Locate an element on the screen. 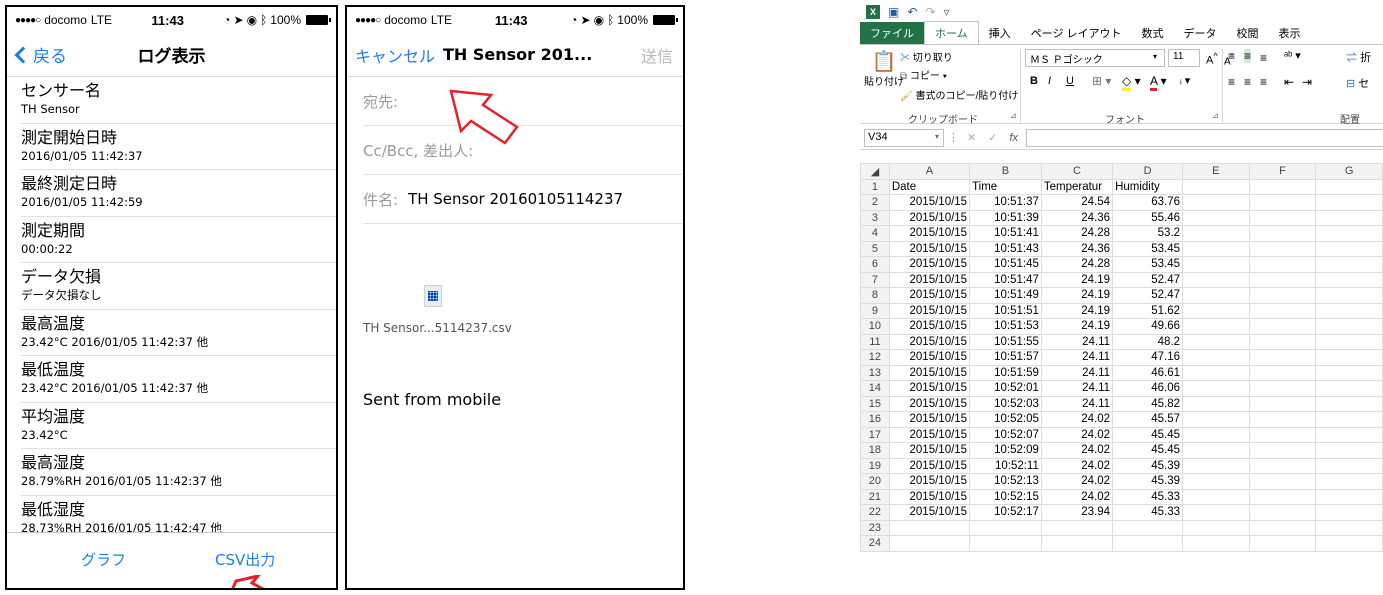 This screenshot has height=595, width=1383. row-number: 18 is located at coordinates (875, 450).